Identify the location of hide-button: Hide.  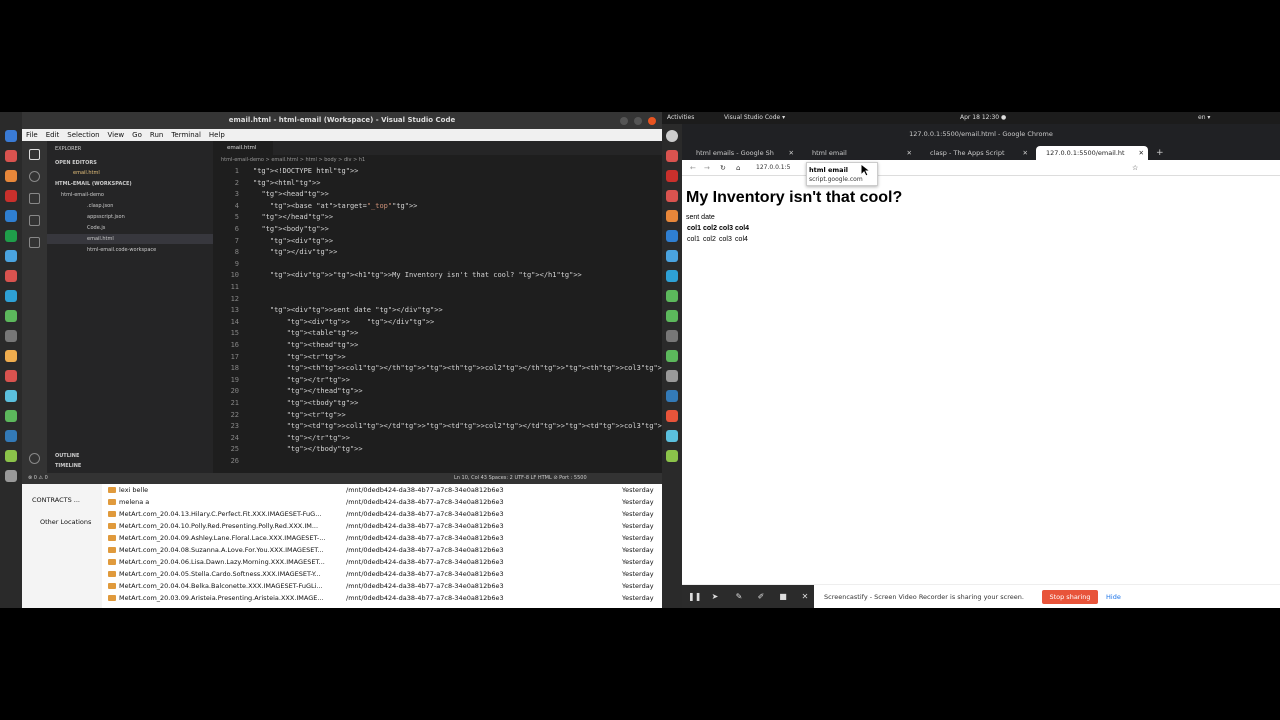
(1113, 596).